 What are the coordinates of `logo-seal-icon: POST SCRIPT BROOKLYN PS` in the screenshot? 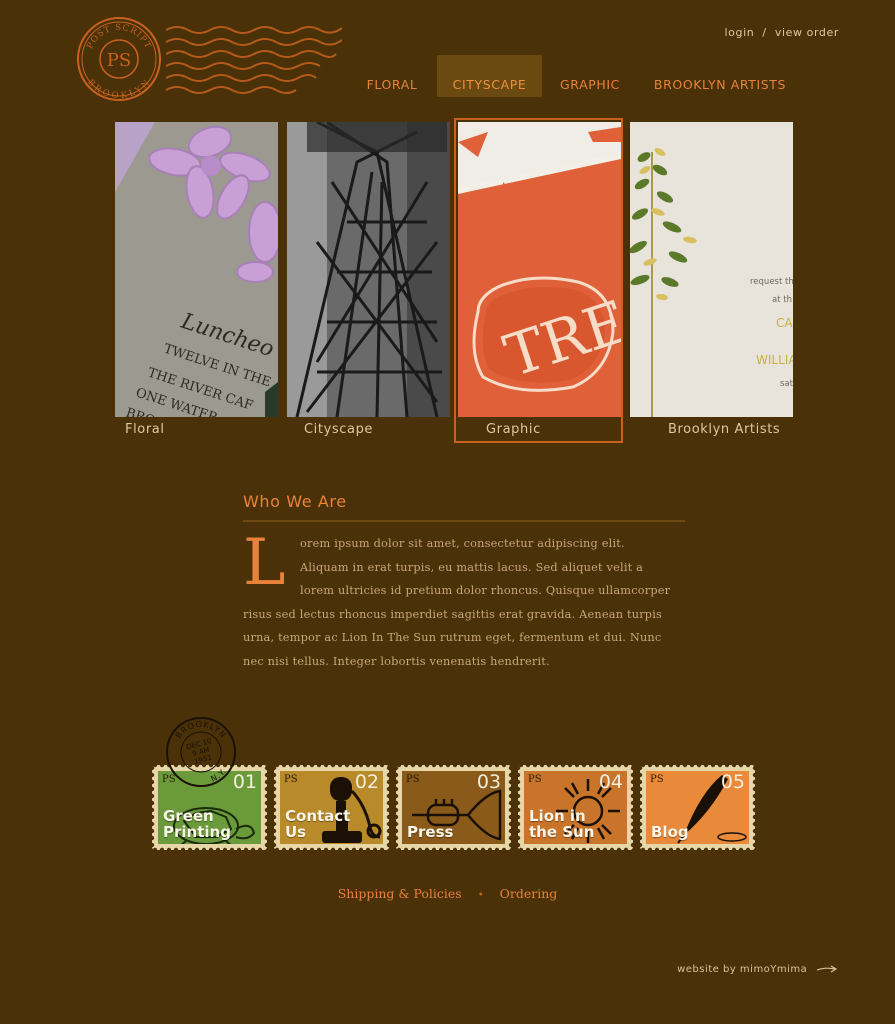 It's located at (119, 59).